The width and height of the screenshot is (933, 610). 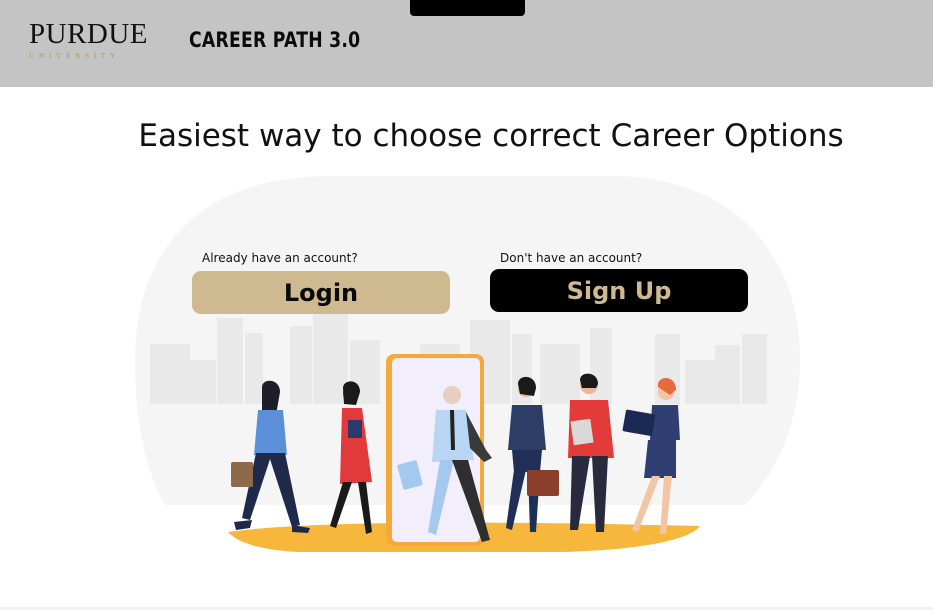 What do you see at coordinates (280, 258) in the screenshot?
I see `login-prompt: Already have an account?` at bounding box center [280, 258].